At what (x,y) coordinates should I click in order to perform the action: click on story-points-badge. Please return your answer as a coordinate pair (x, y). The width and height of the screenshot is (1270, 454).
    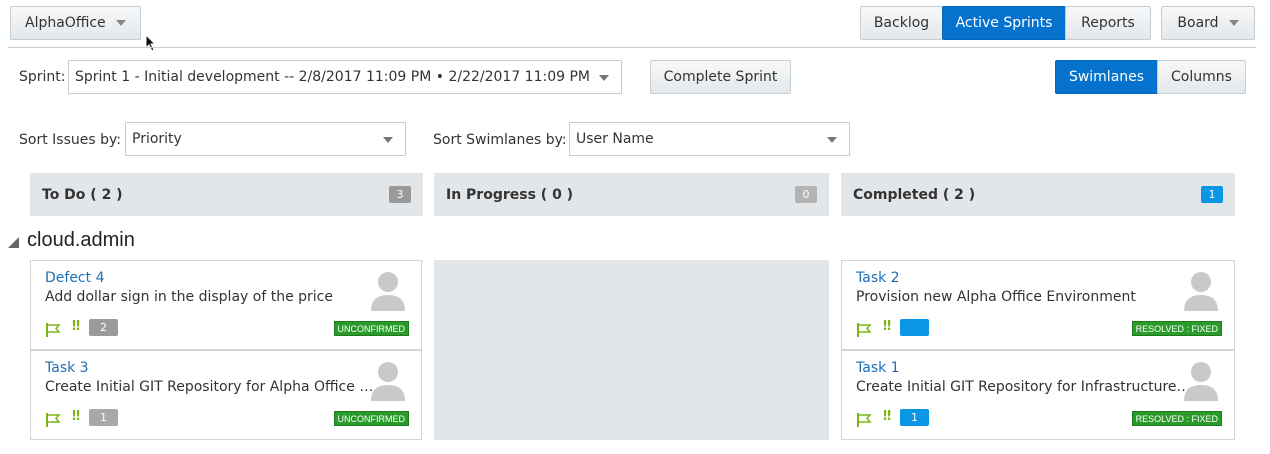
    Looking at the image, I should click on (914, 327).